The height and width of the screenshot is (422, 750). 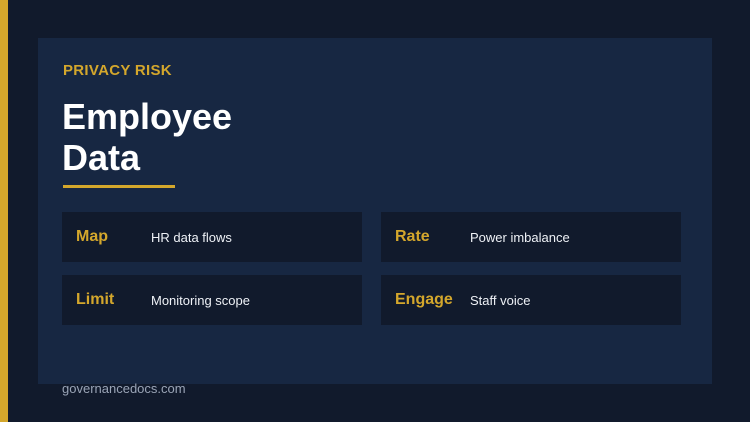 I want to click on eyebrow-label: PRIVACY RISK, so click(x=117, y=70).